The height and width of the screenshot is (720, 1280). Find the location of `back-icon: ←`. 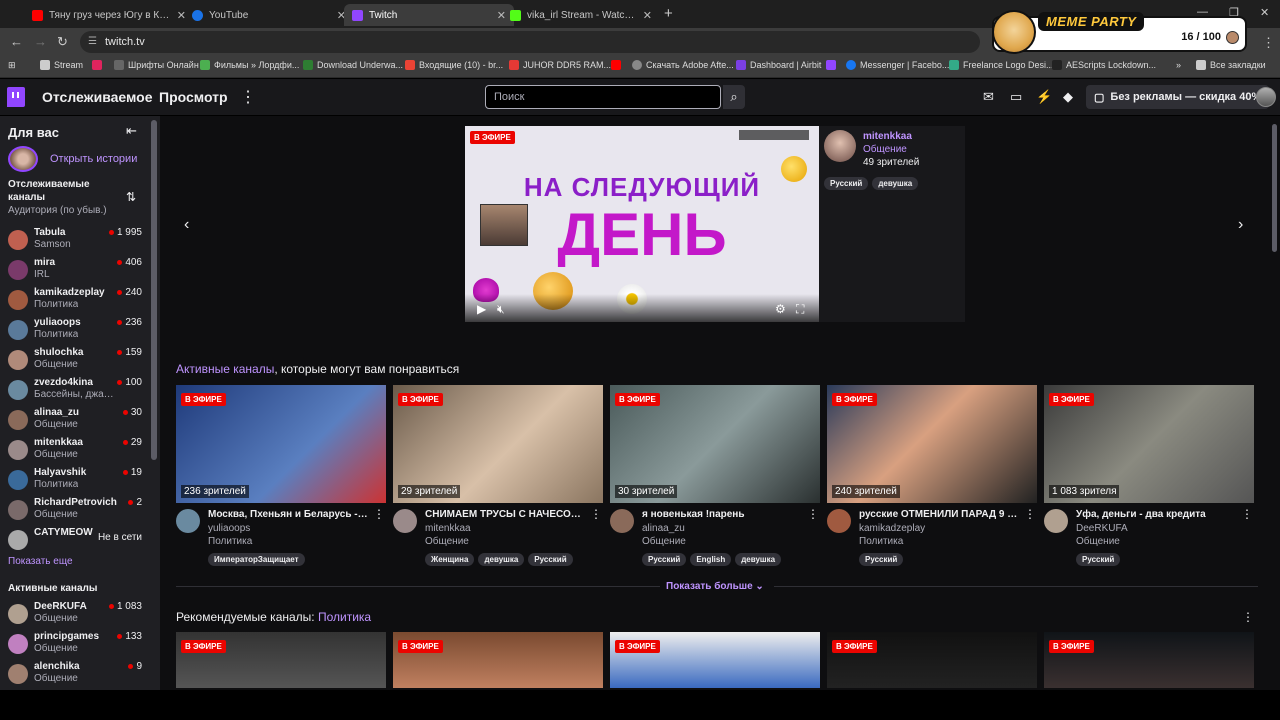

back-icon: ← is located at coordinates (16, 41).